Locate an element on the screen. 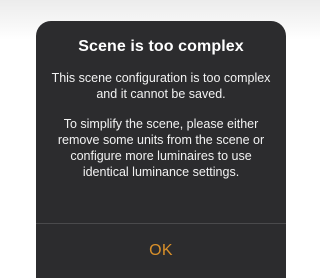 The width and height of the screenshot is (320, 278). alert-title: Scene is too complex is located at coordinates (161, 46).